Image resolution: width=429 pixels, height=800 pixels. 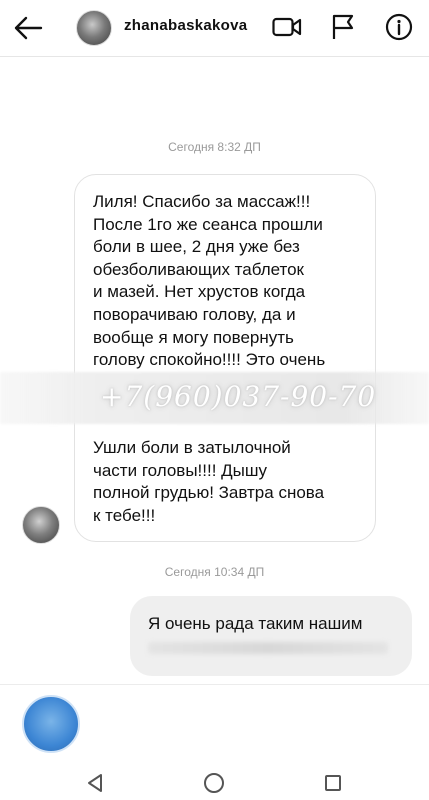 What do you see at coordinates (333, 783) in the screenshot?
I see `nav-recents-icon` at bounding box center [333, 783].